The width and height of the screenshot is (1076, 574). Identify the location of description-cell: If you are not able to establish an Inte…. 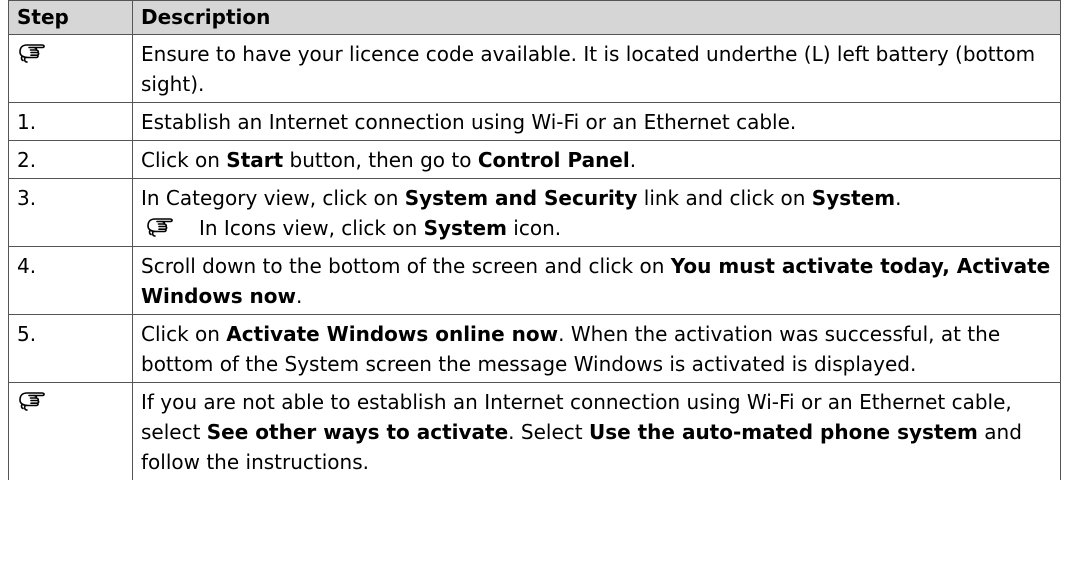
(596, 431).